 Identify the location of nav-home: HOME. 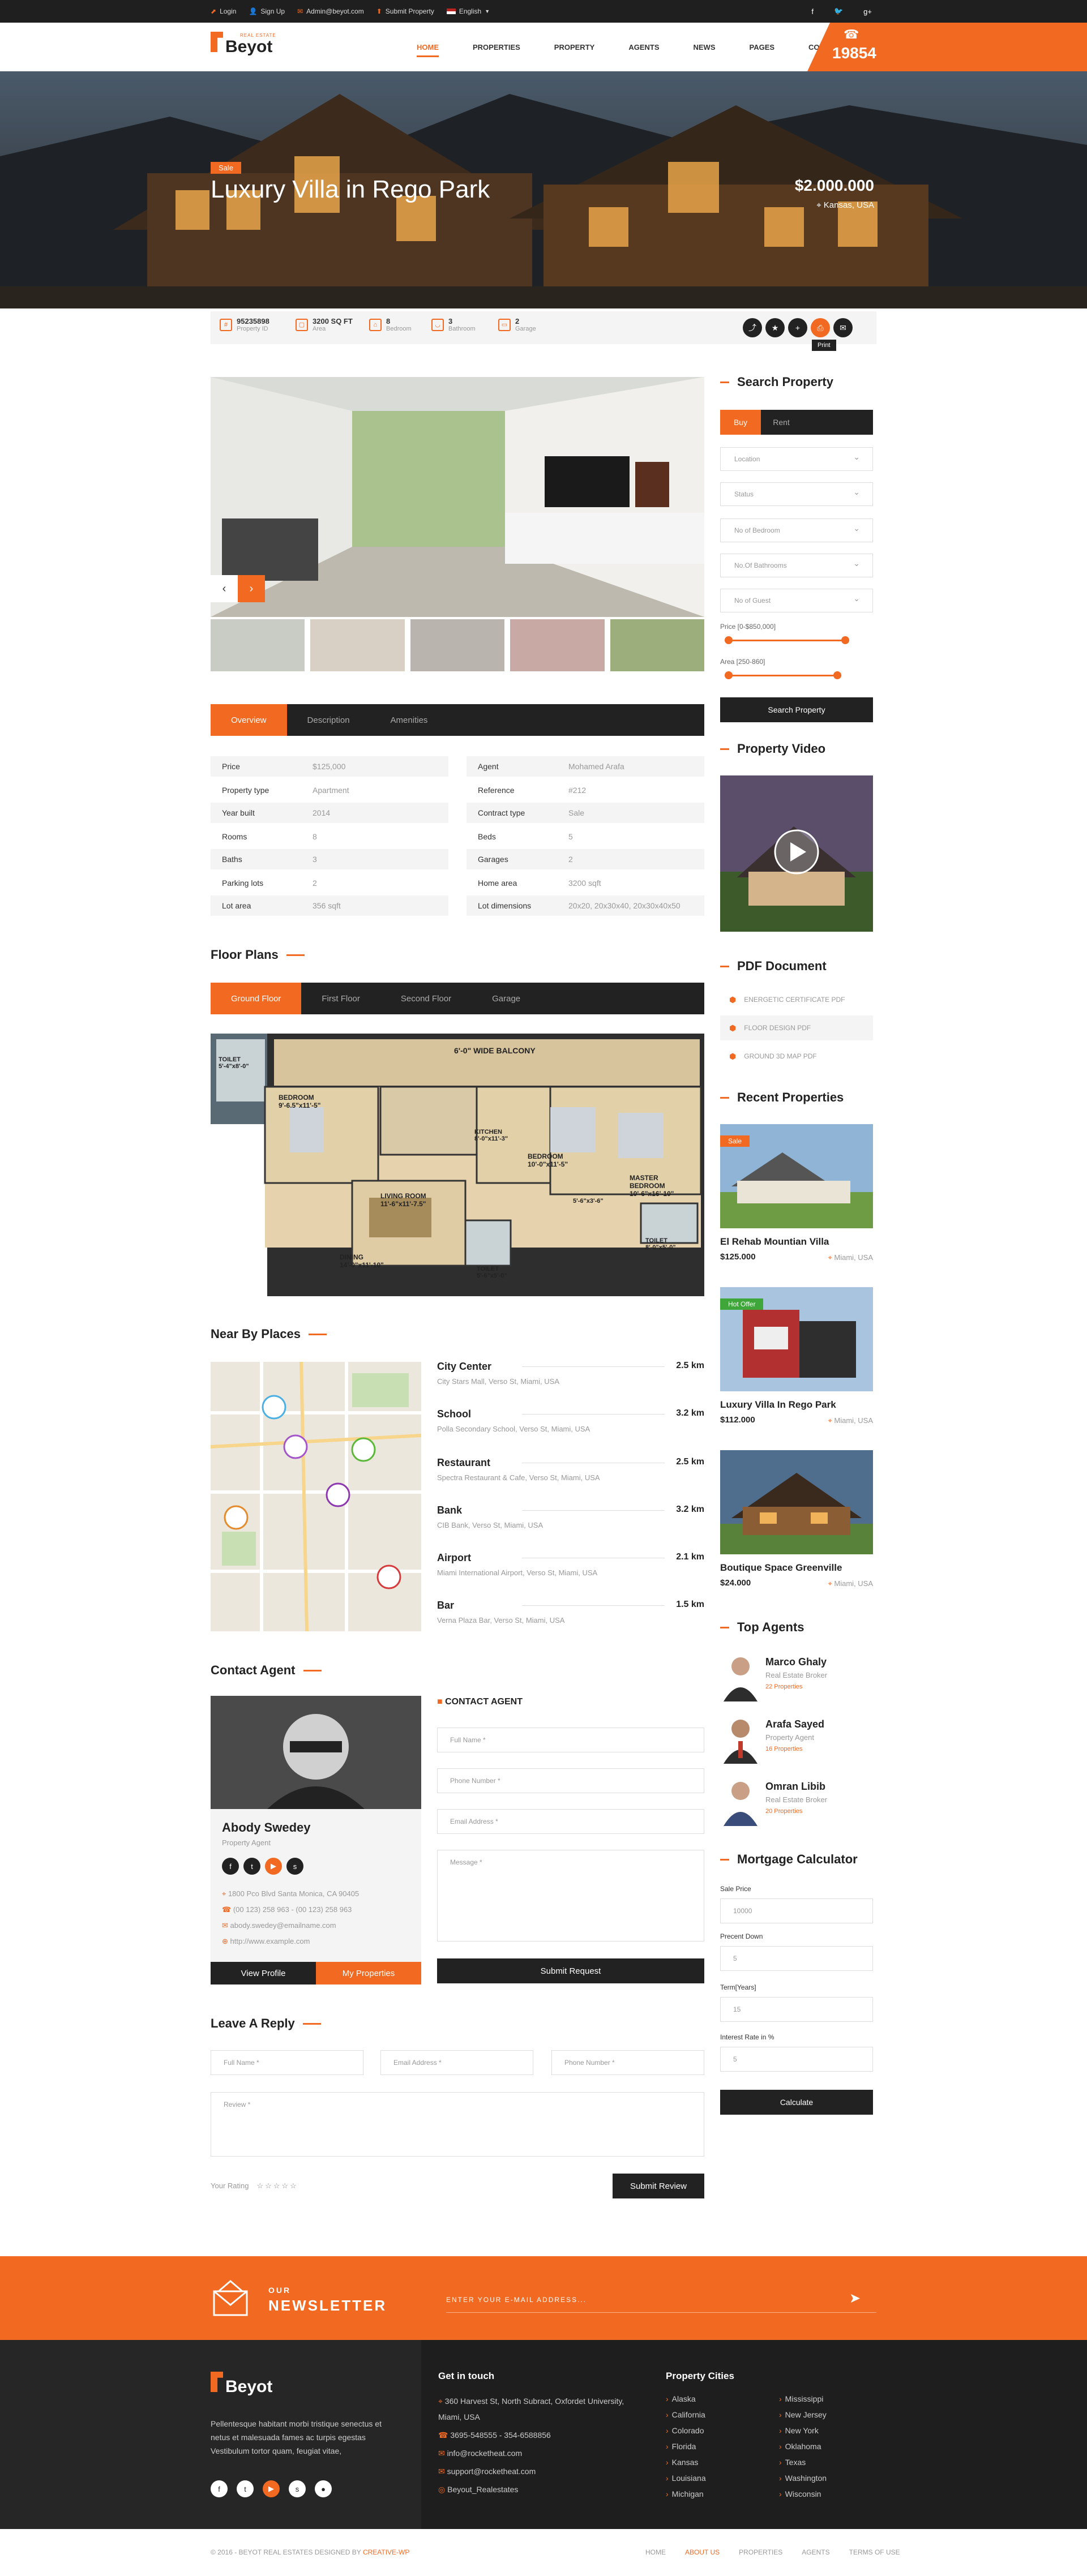
(428, 50).